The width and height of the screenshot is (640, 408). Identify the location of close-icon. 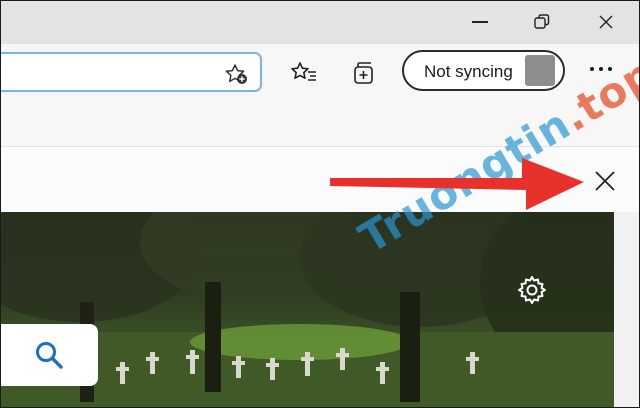
(606, 22).